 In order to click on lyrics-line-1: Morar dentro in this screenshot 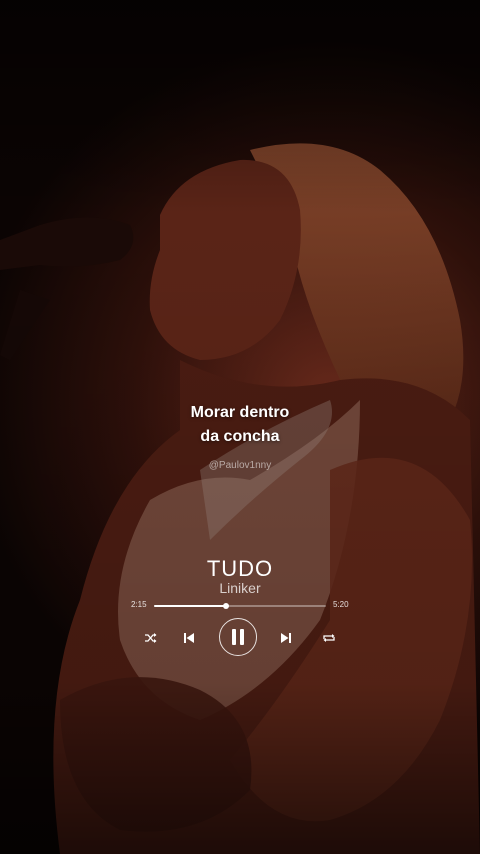, I will do `click(240, 412)`.